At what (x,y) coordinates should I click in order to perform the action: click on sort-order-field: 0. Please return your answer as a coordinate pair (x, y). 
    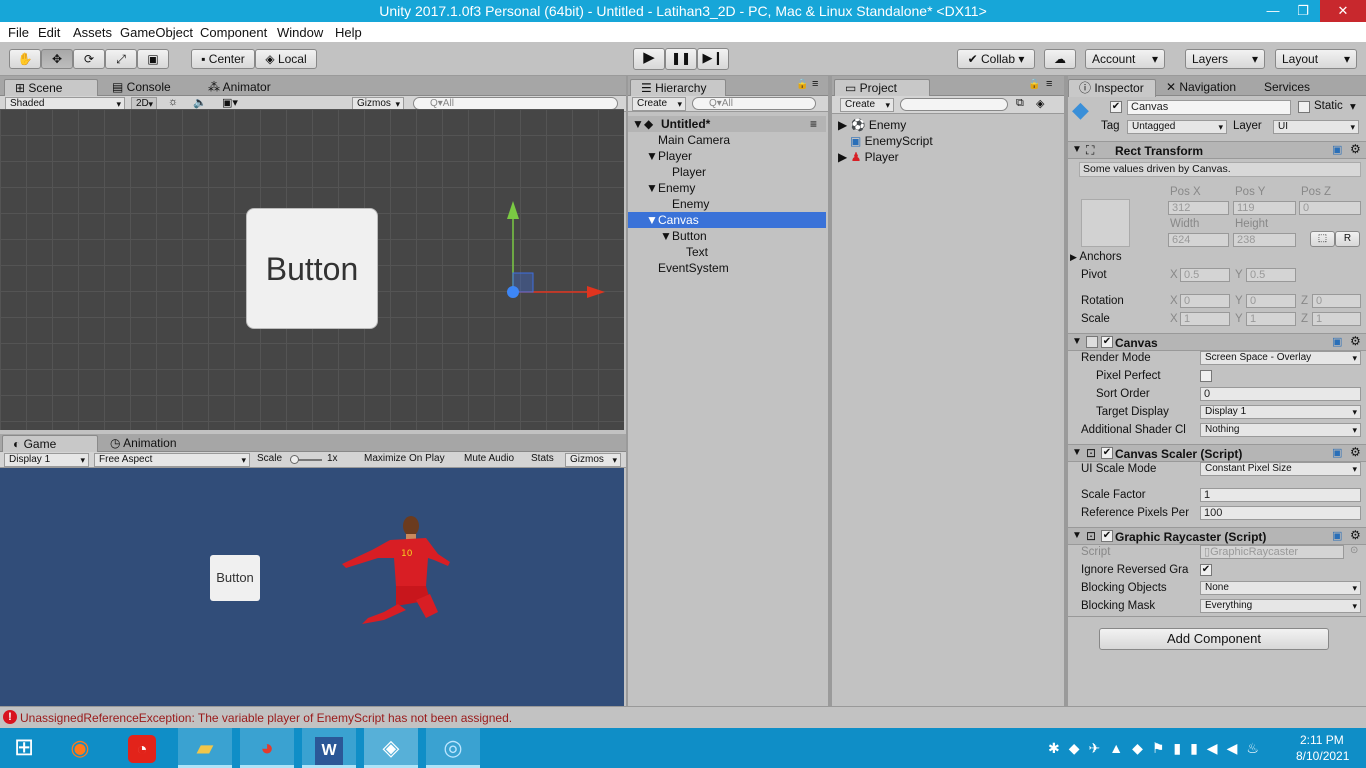
    Looking at the image, I should click on (1280, 394).